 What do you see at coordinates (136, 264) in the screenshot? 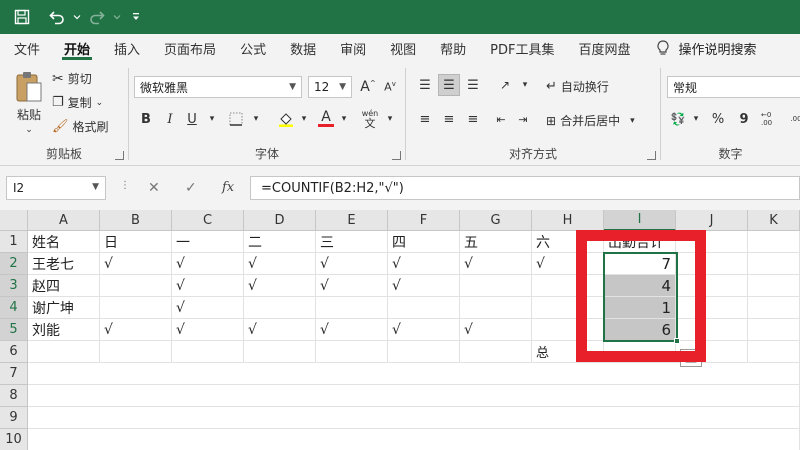
I see `cell-b2: √` at bounding box center [136, 264].